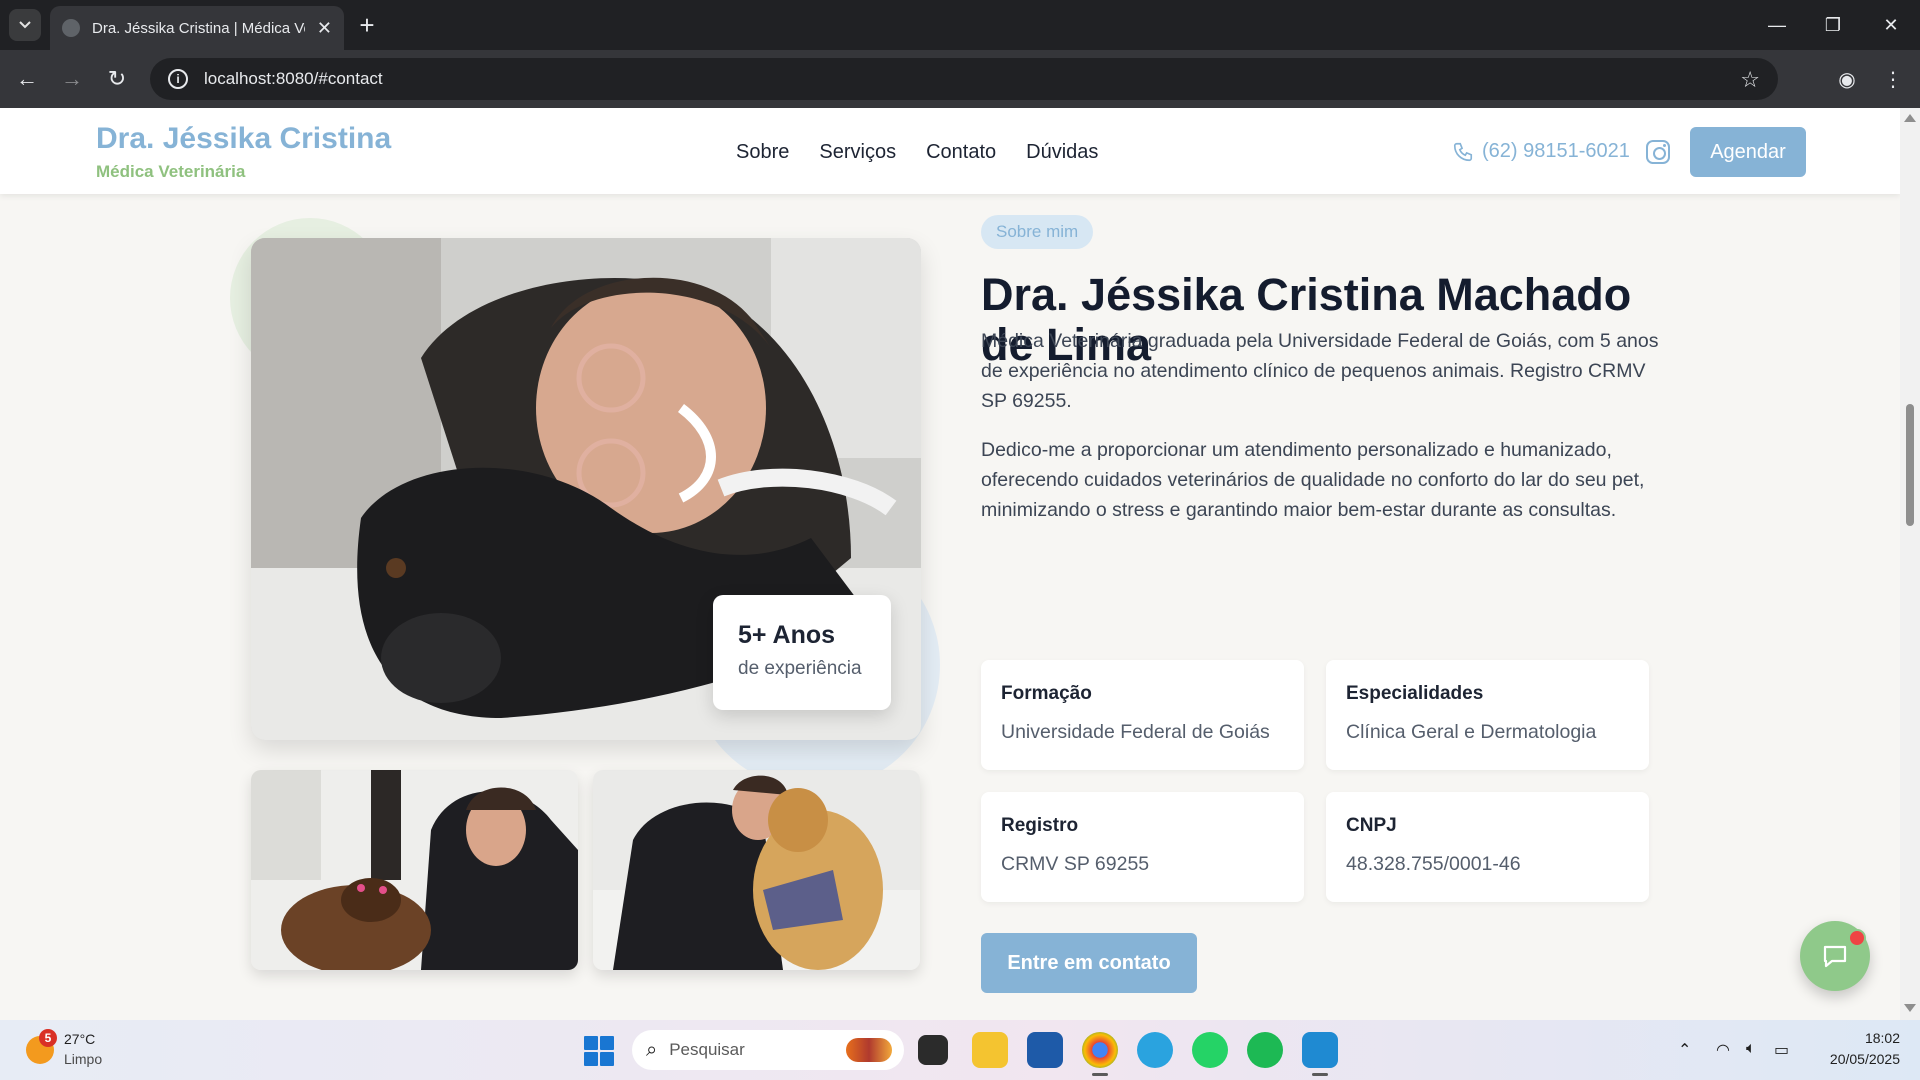  What do you see at coordinates (1910, 1008) in the screenshot?
I see `scroll-down-arrow-icon` at bounding box center [1910, 1008].